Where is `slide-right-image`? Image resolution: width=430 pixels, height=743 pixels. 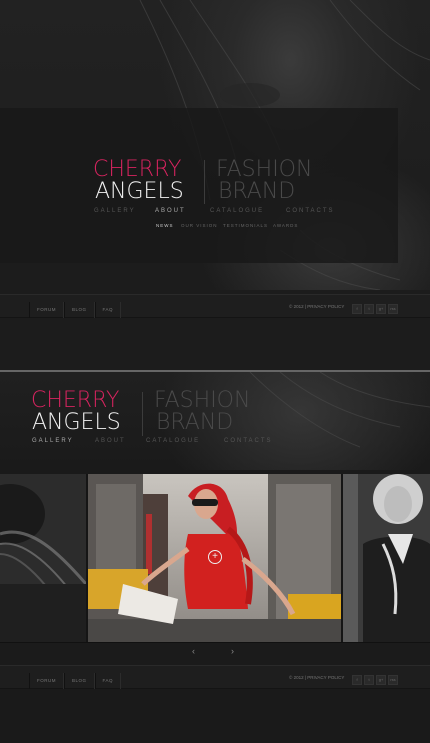 slide-right-image is located at coordinates (386, 558).